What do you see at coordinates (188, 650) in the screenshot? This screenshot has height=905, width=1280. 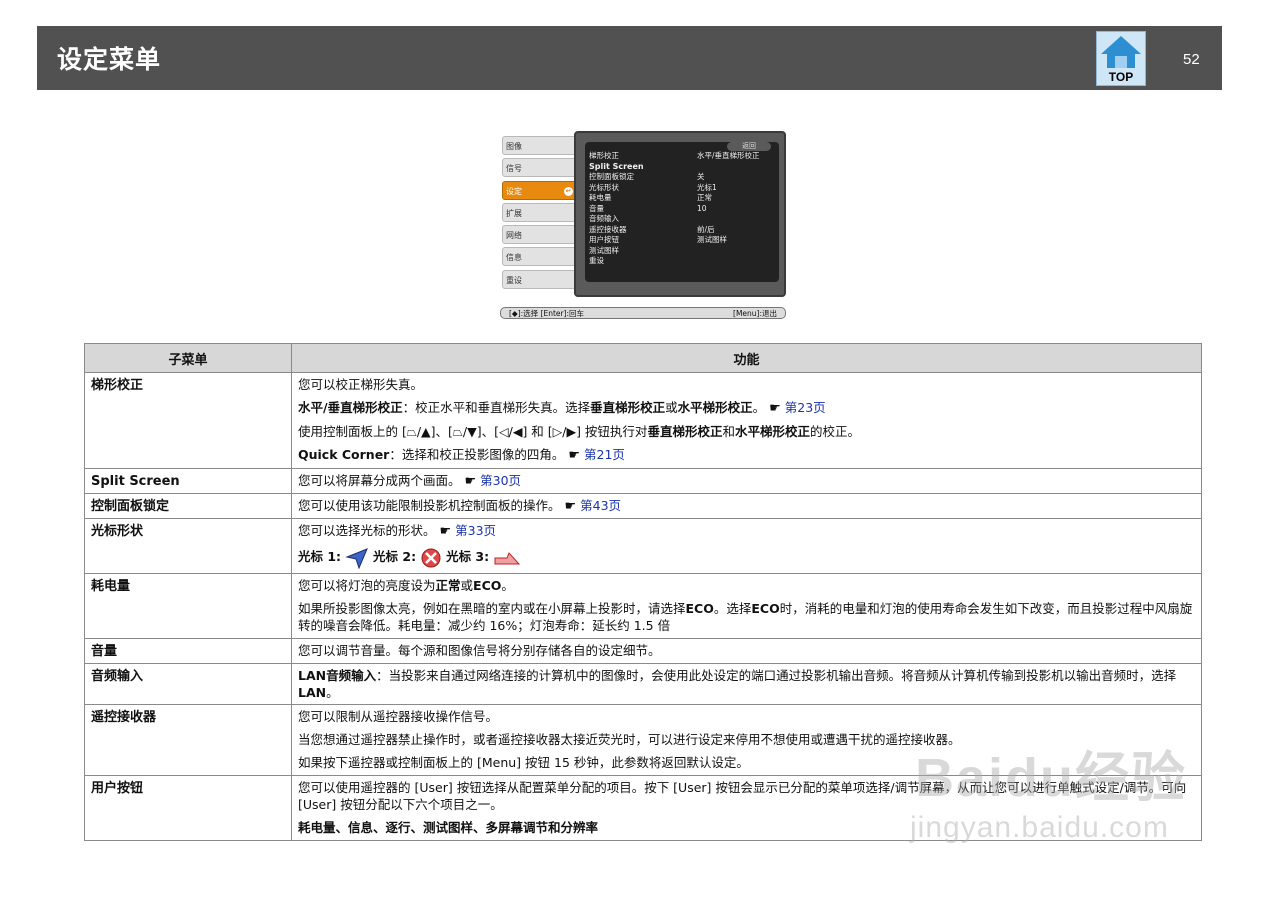 I see `row-name: 音量` at bounding box center [188, 650].